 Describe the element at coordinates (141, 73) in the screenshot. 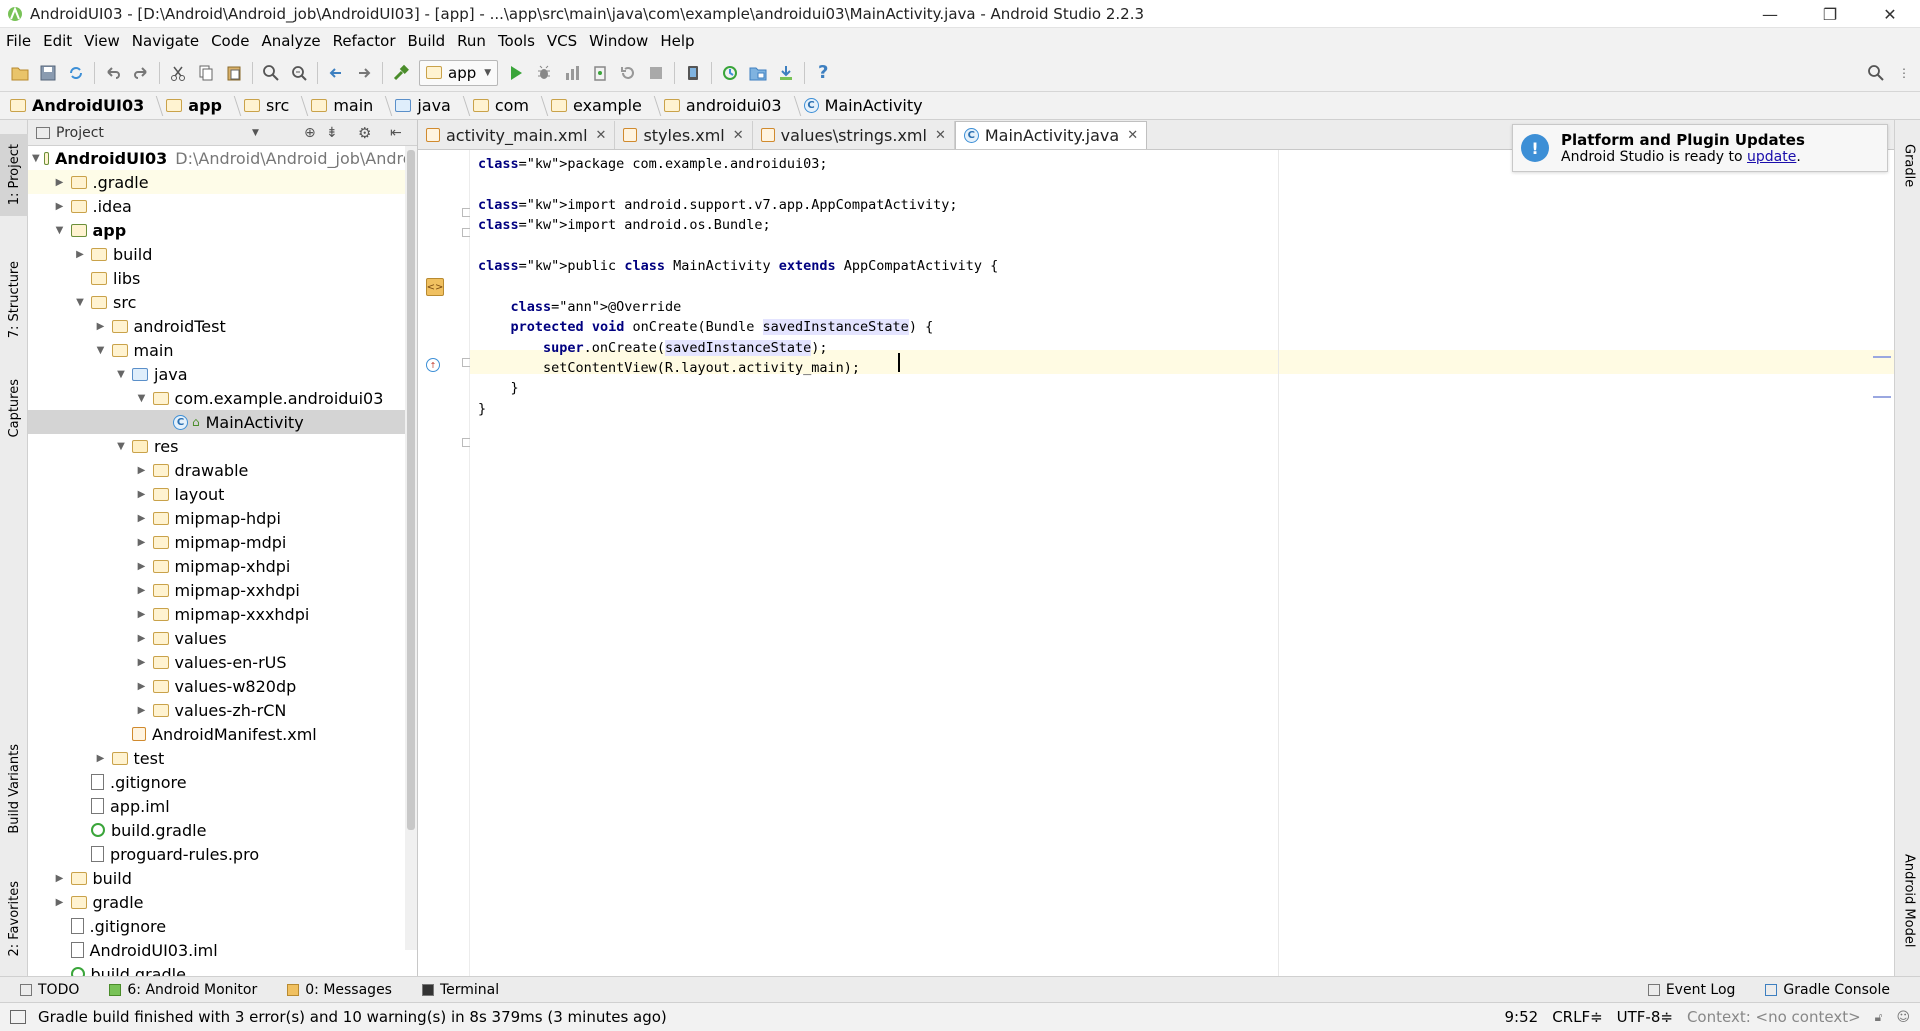

I see `redo-icon` at that location.